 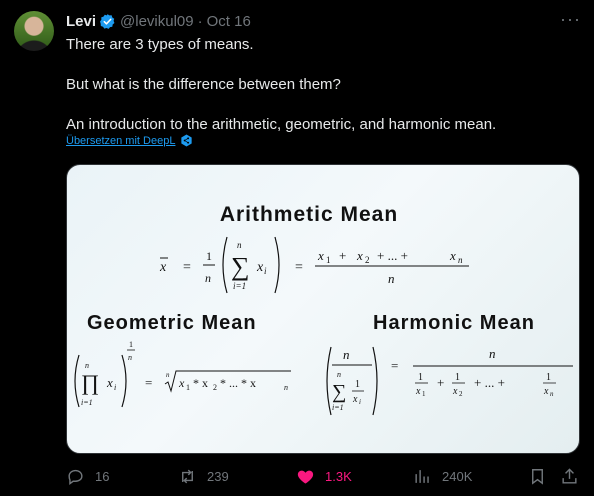 I want to click on action-bar: 16 239 1.3K 240K, so click(x=297, y=476).